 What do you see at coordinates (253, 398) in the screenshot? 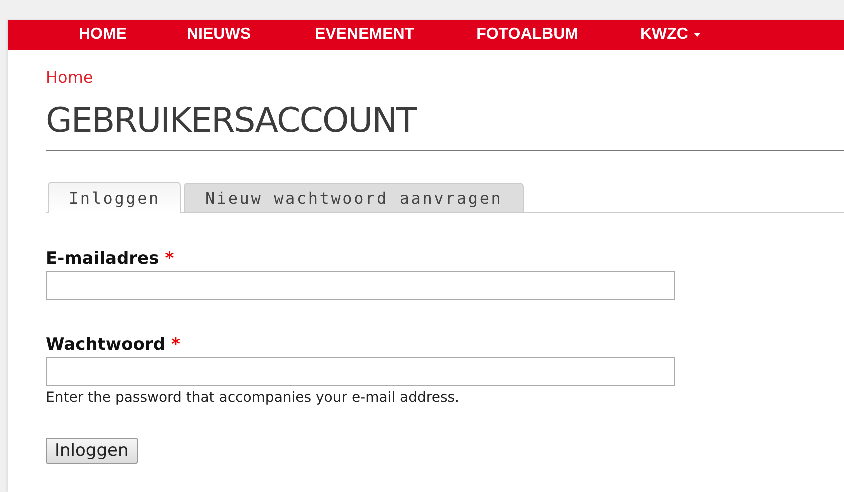
I see `field-description: Enter the password that accompanies your e-mail address.` at bounding box center [253, 398].